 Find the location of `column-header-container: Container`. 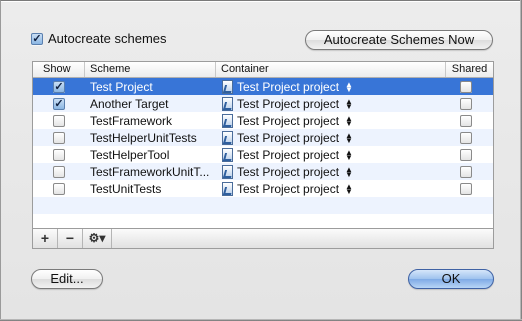

column-header-container: Container is located at coordinates (331, 69).